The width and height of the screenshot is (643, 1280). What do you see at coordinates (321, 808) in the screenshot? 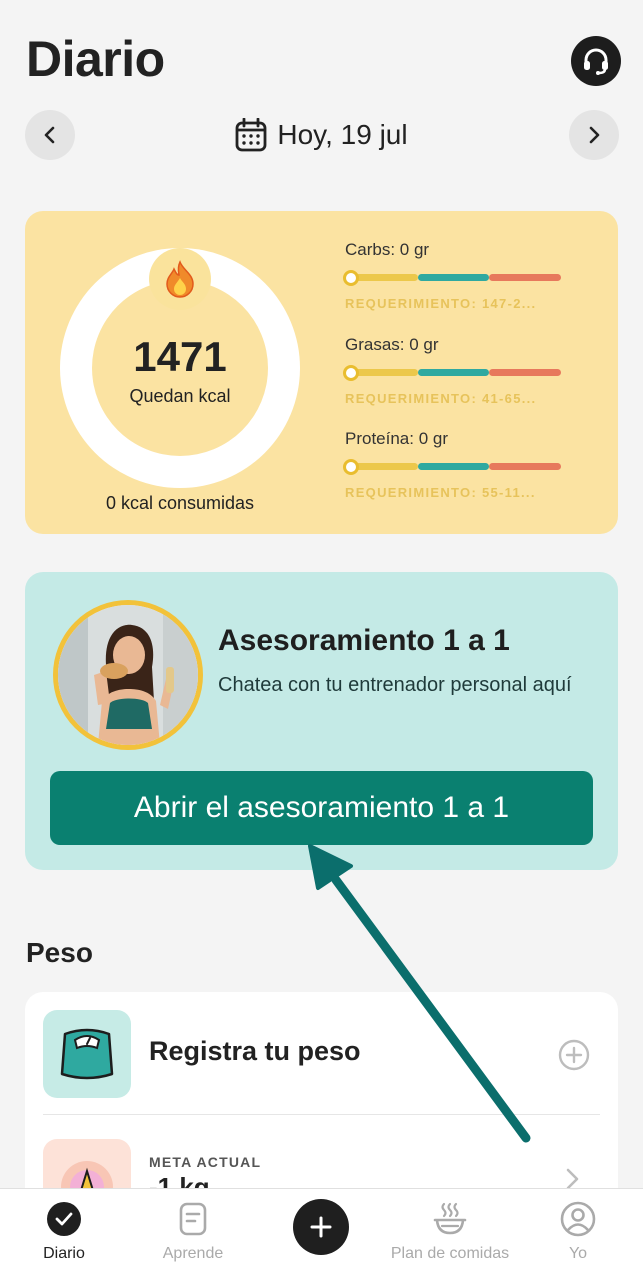
I see `open-coaching-button: Abrir el asesoramiento 1 a 1` at bounding box center [321, 808].